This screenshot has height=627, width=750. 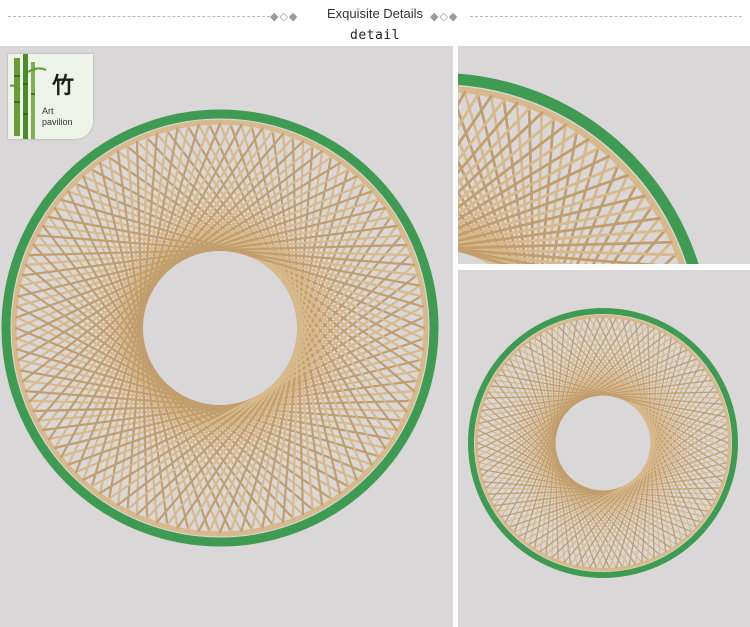 I want to click on brand-logo: 竹 Art pavilion, so click(x=50, y=96).